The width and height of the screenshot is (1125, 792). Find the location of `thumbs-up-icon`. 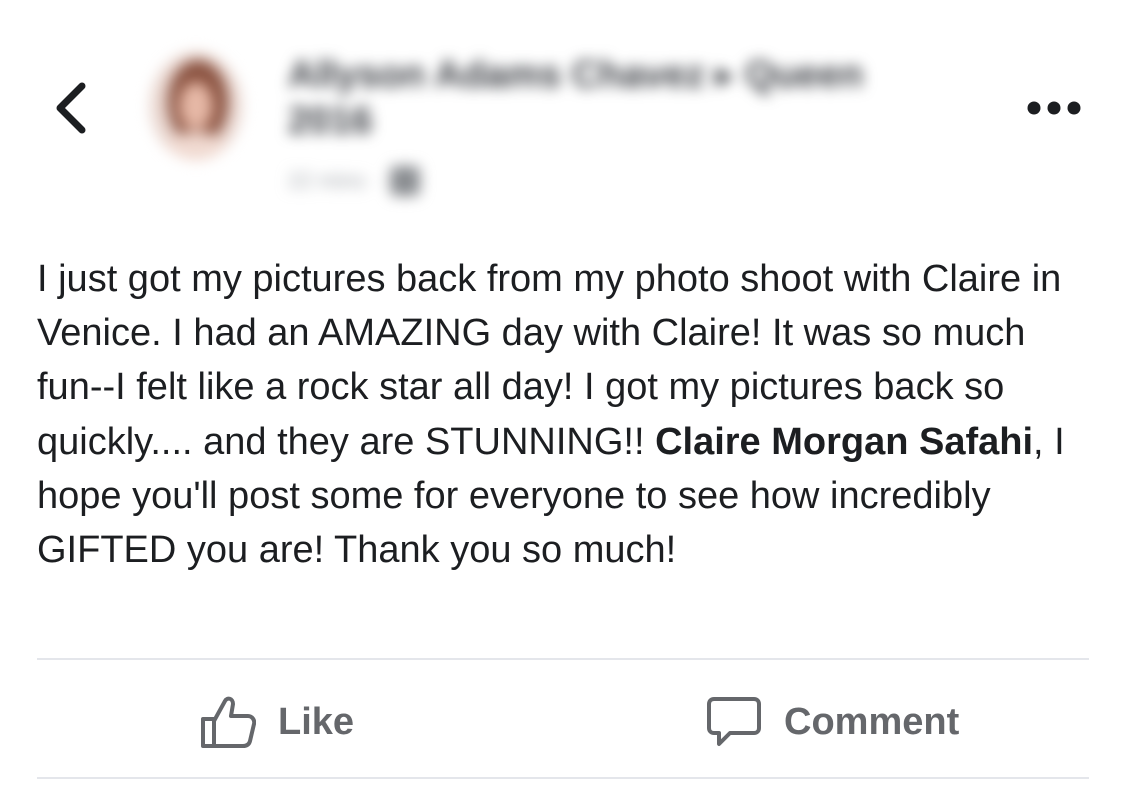

thumbs-up-icon is located at coordinates (228, 722).